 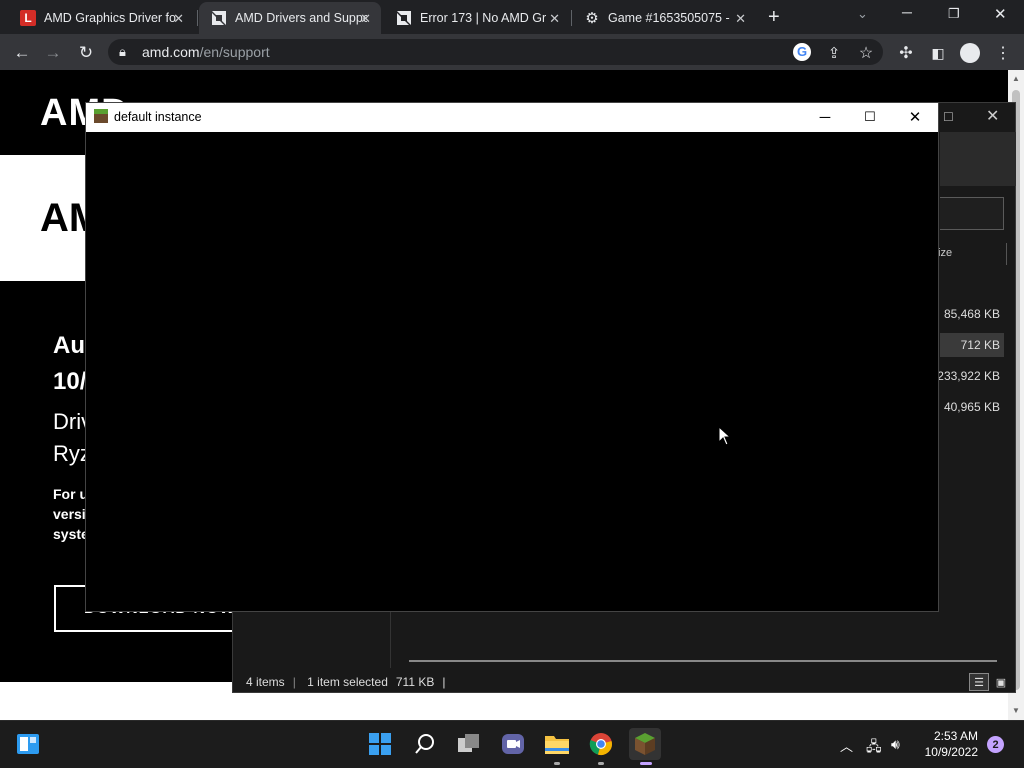 I want to click on section-paragraph-line1: For u, so click(x=70, y=494).